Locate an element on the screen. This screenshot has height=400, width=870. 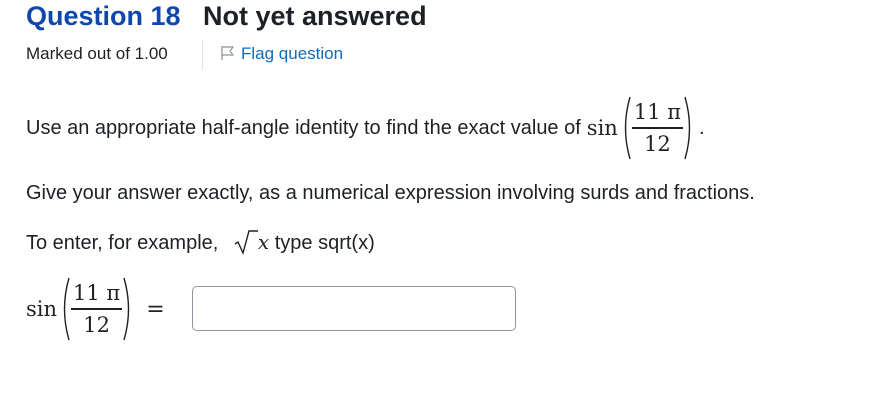
example-suffix: type sqrt(x) is located at coordinates (324, 243).